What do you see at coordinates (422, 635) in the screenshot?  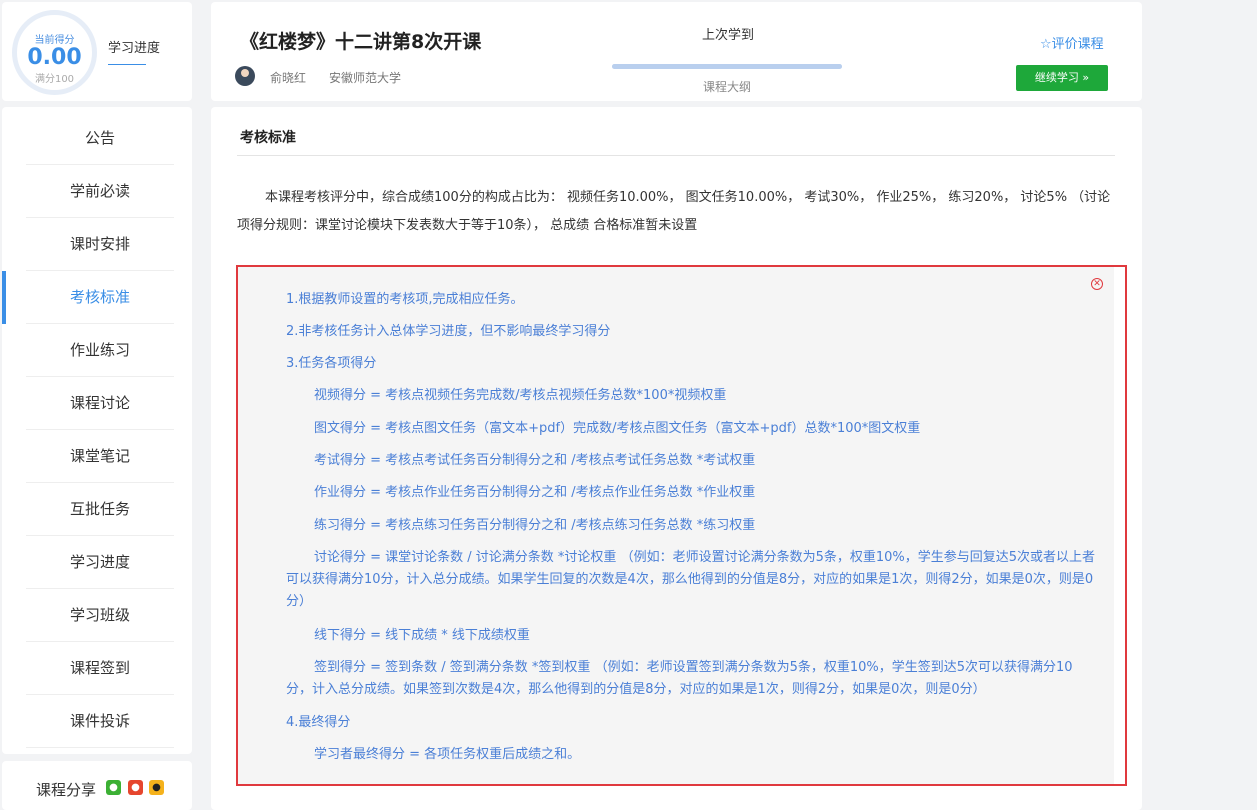 I see `rule-item: 线下得分 = 线下成绩 * 线下成绩权重` at bounding box center [422, 635].